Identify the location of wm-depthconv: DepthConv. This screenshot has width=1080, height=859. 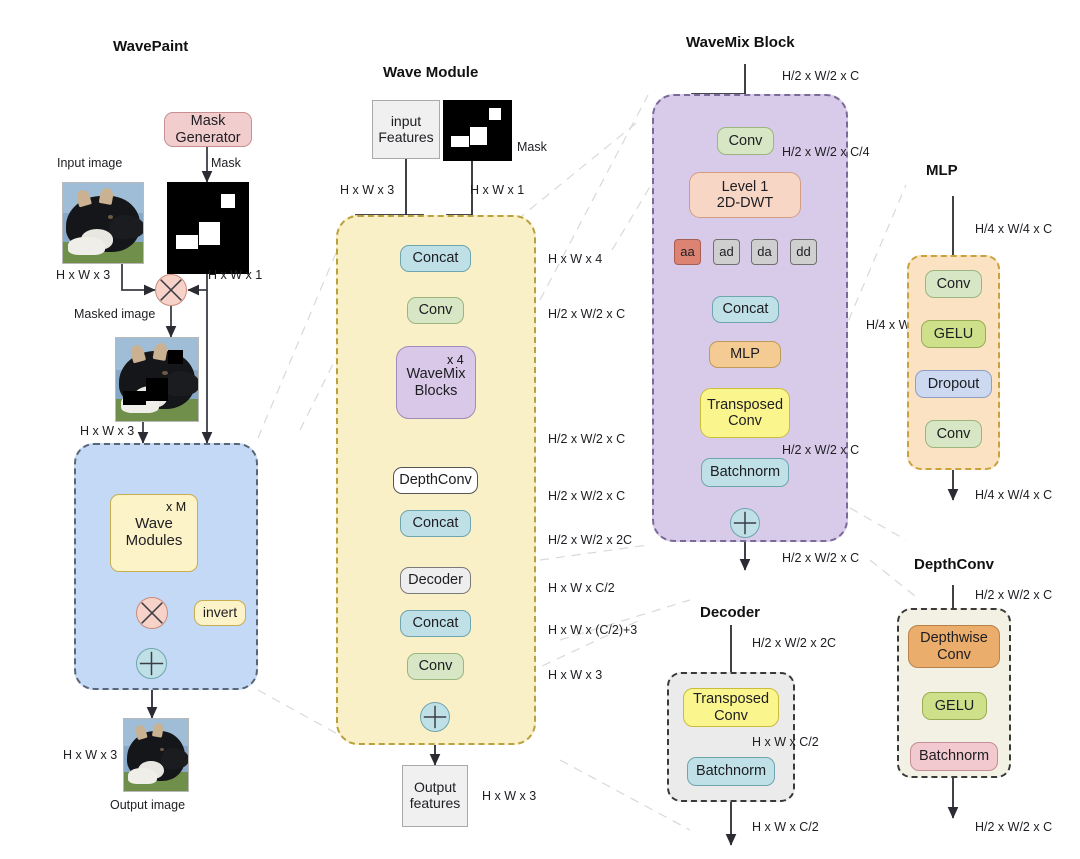
(435, 480).